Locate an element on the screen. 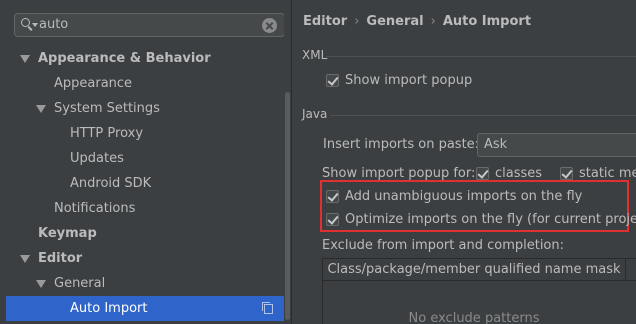 The height and width of the screenshot is (324, 636). tree-item: General is located at coordinates (145, 283).